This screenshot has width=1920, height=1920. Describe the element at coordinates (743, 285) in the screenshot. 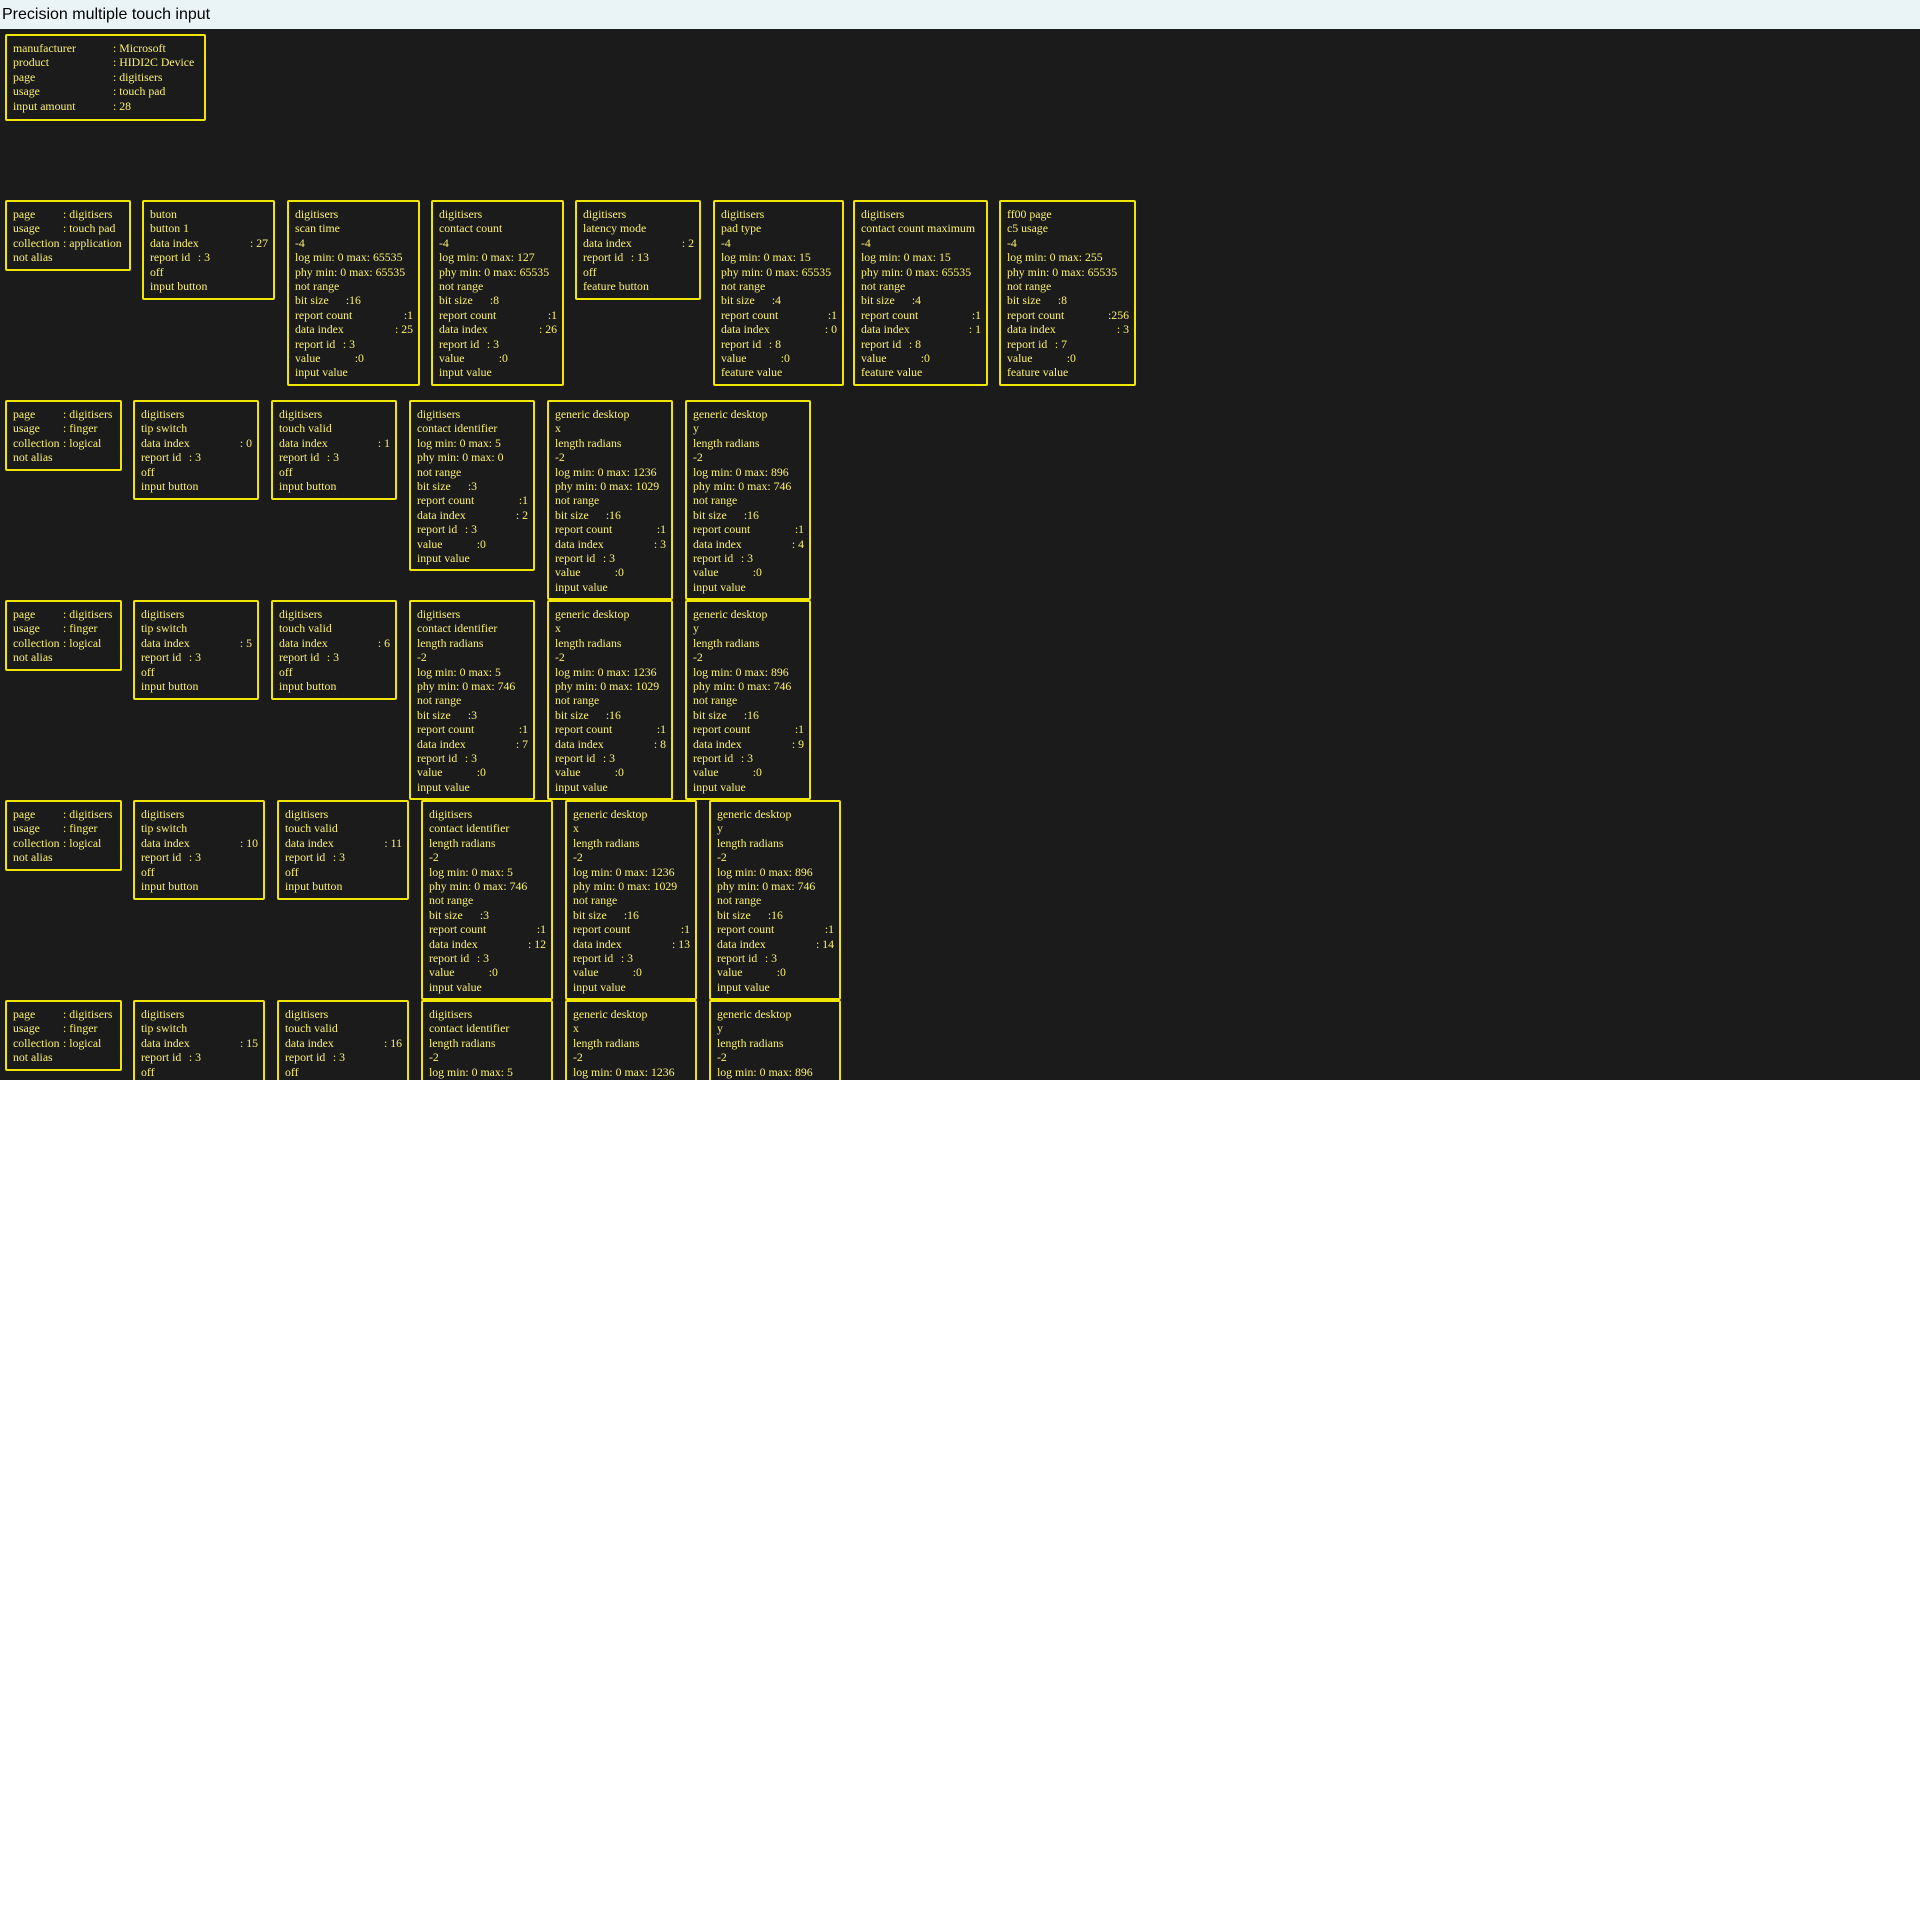

I see `field-label: not range` at that location.